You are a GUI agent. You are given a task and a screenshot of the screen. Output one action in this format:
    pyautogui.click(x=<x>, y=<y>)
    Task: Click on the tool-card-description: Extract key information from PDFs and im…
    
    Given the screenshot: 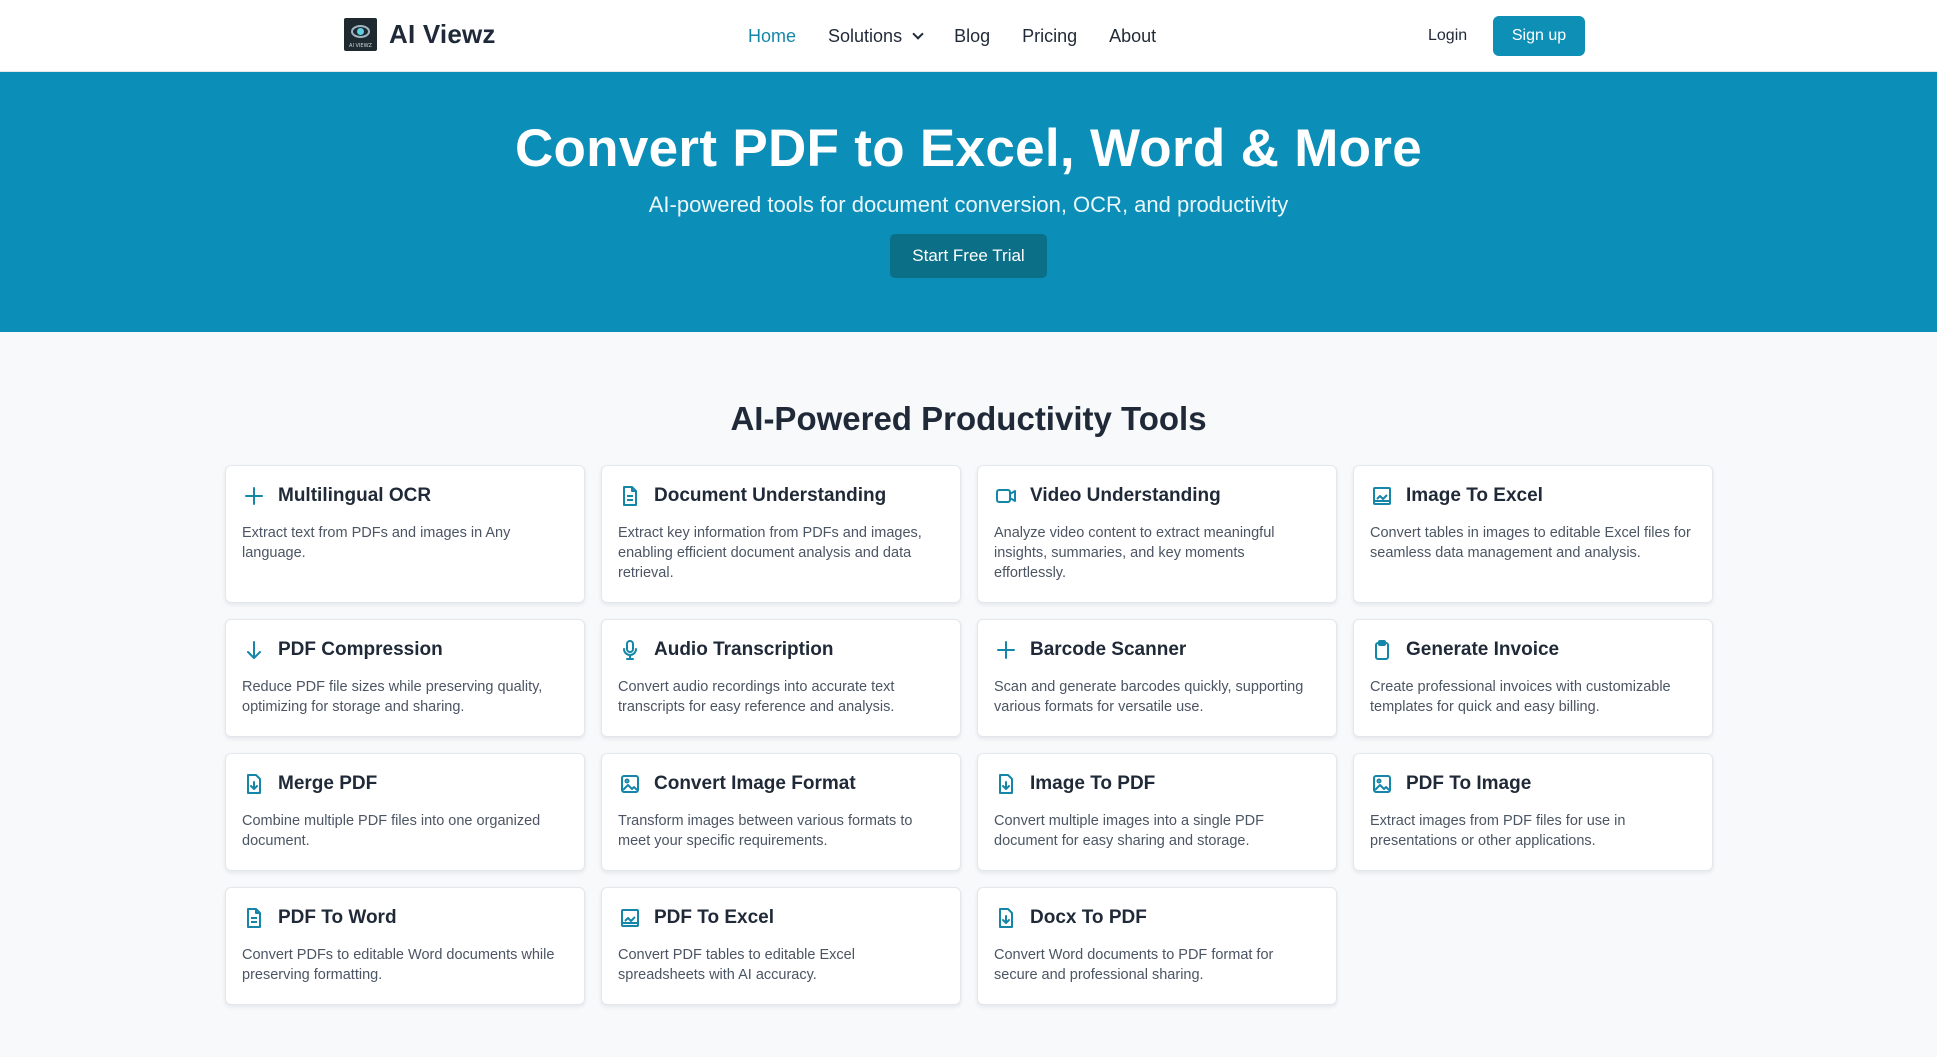 What is the action you would take?
    pyautogui.click(x=770, y=553)
    